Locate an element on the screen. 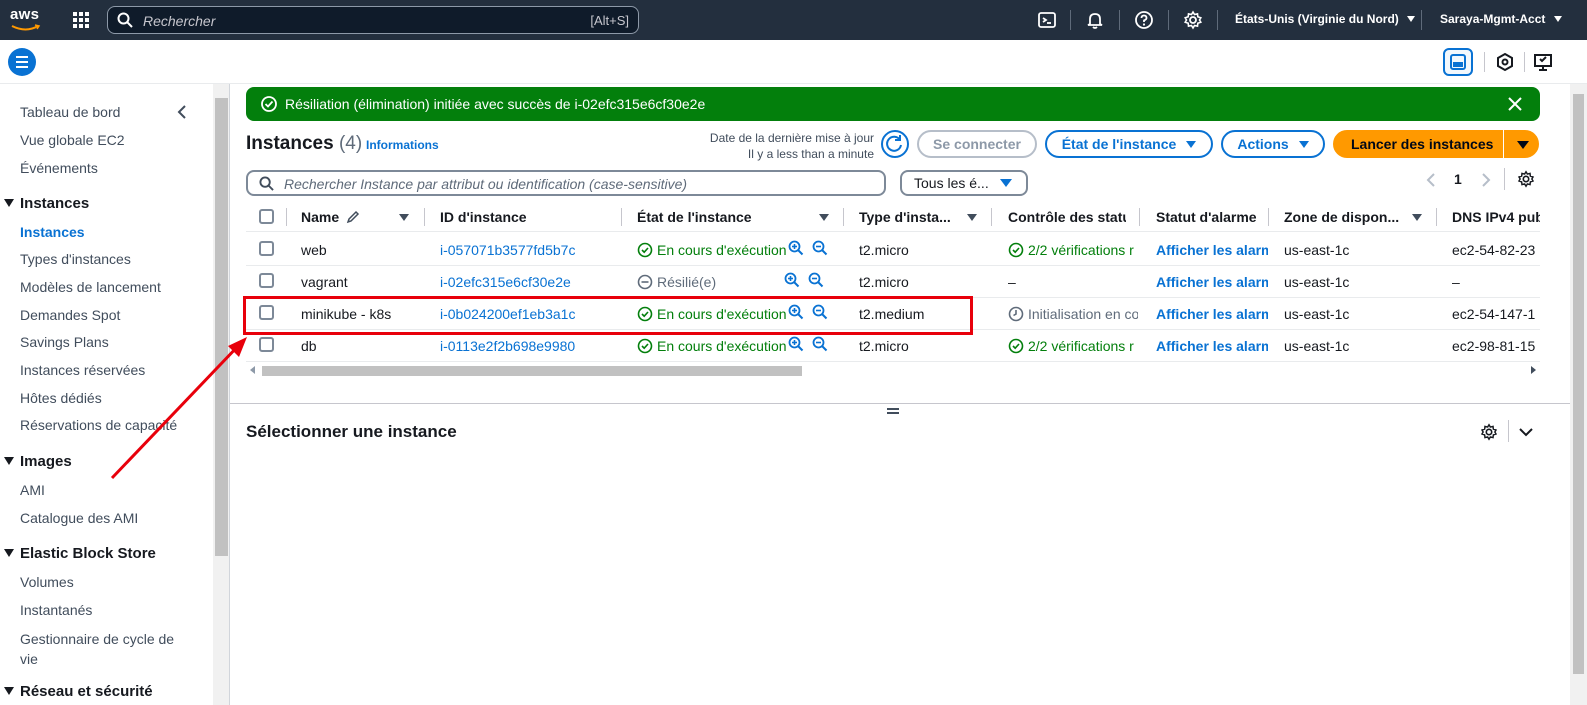  instance-id-link: i-057071b3577fd5b7c is located at coordinates (507, 250).